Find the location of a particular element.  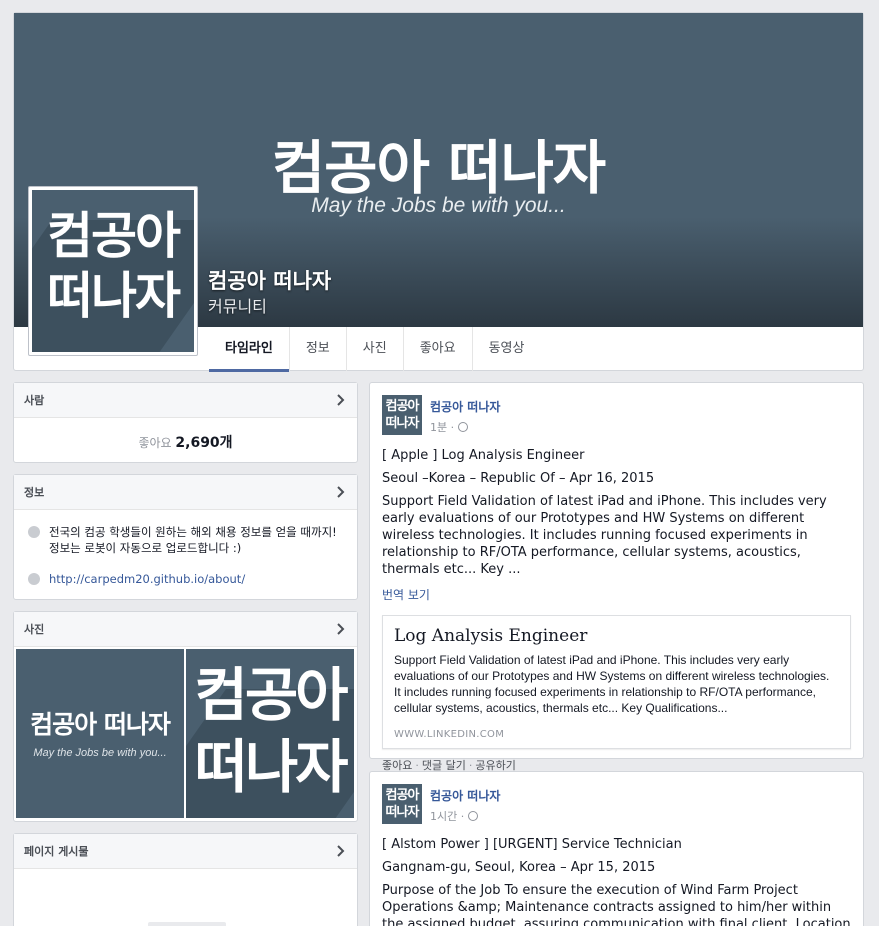

about-url-row: http://carpedm20.github.io/about/ is located at coordinates (185, 579).